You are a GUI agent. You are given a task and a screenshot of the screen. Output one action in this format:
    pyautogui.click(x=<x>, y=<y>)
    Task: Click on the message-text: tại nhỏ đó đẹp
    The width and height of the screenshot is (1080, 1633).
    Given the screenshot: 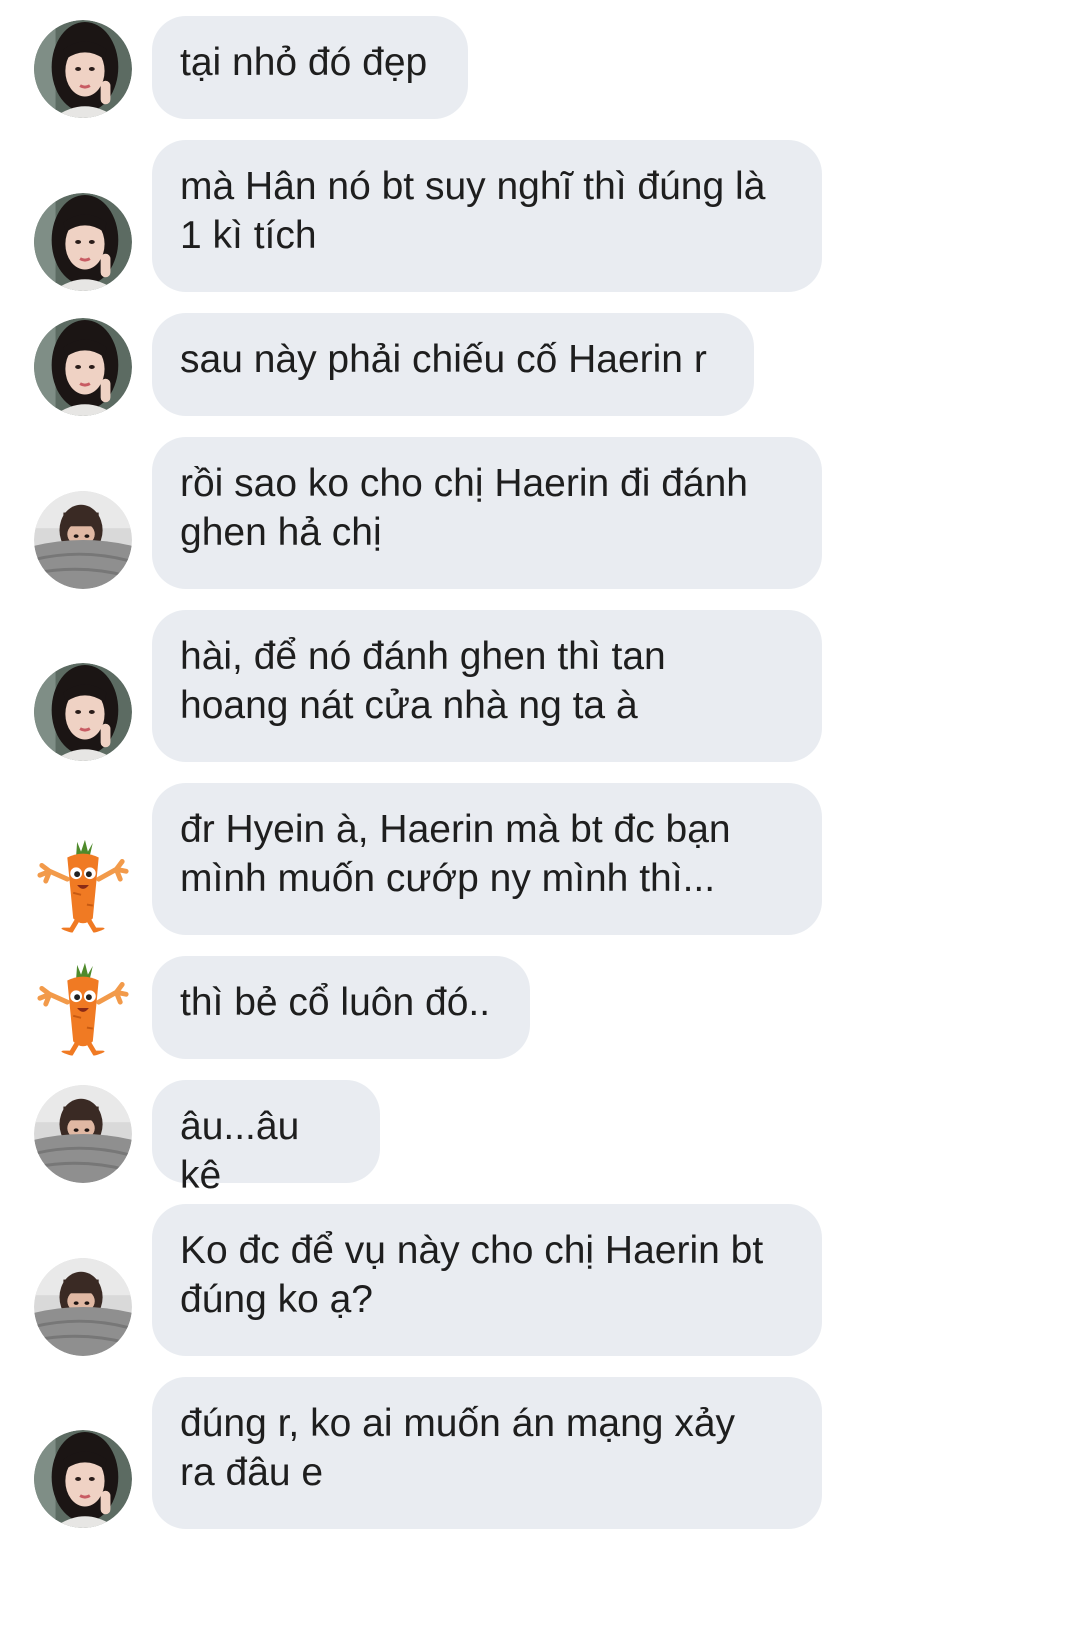 What is the action you would take?
    pyautogui.click(x=304, y=62)
    